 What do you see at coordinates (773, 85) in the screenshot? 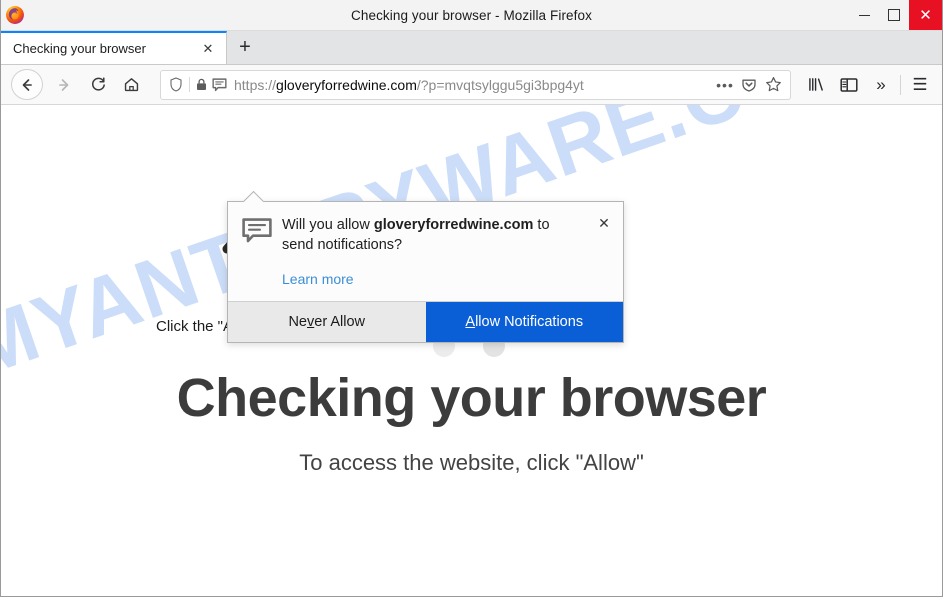
I see `star-icon` at bounding box center [773, 85].